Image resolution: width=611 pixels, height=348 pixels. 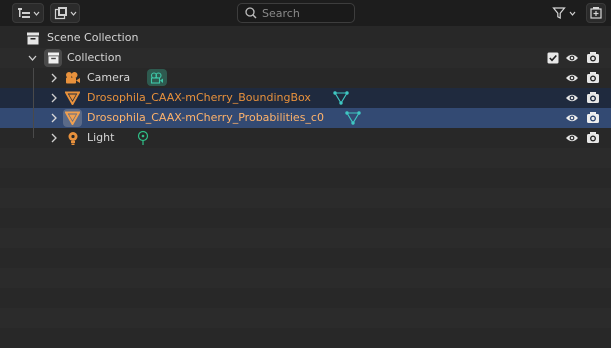 What do you see at coordinates (32, 58) in the screenshot?
I see `collection-expand-chevron-icon` at bounding box center [32, 58].